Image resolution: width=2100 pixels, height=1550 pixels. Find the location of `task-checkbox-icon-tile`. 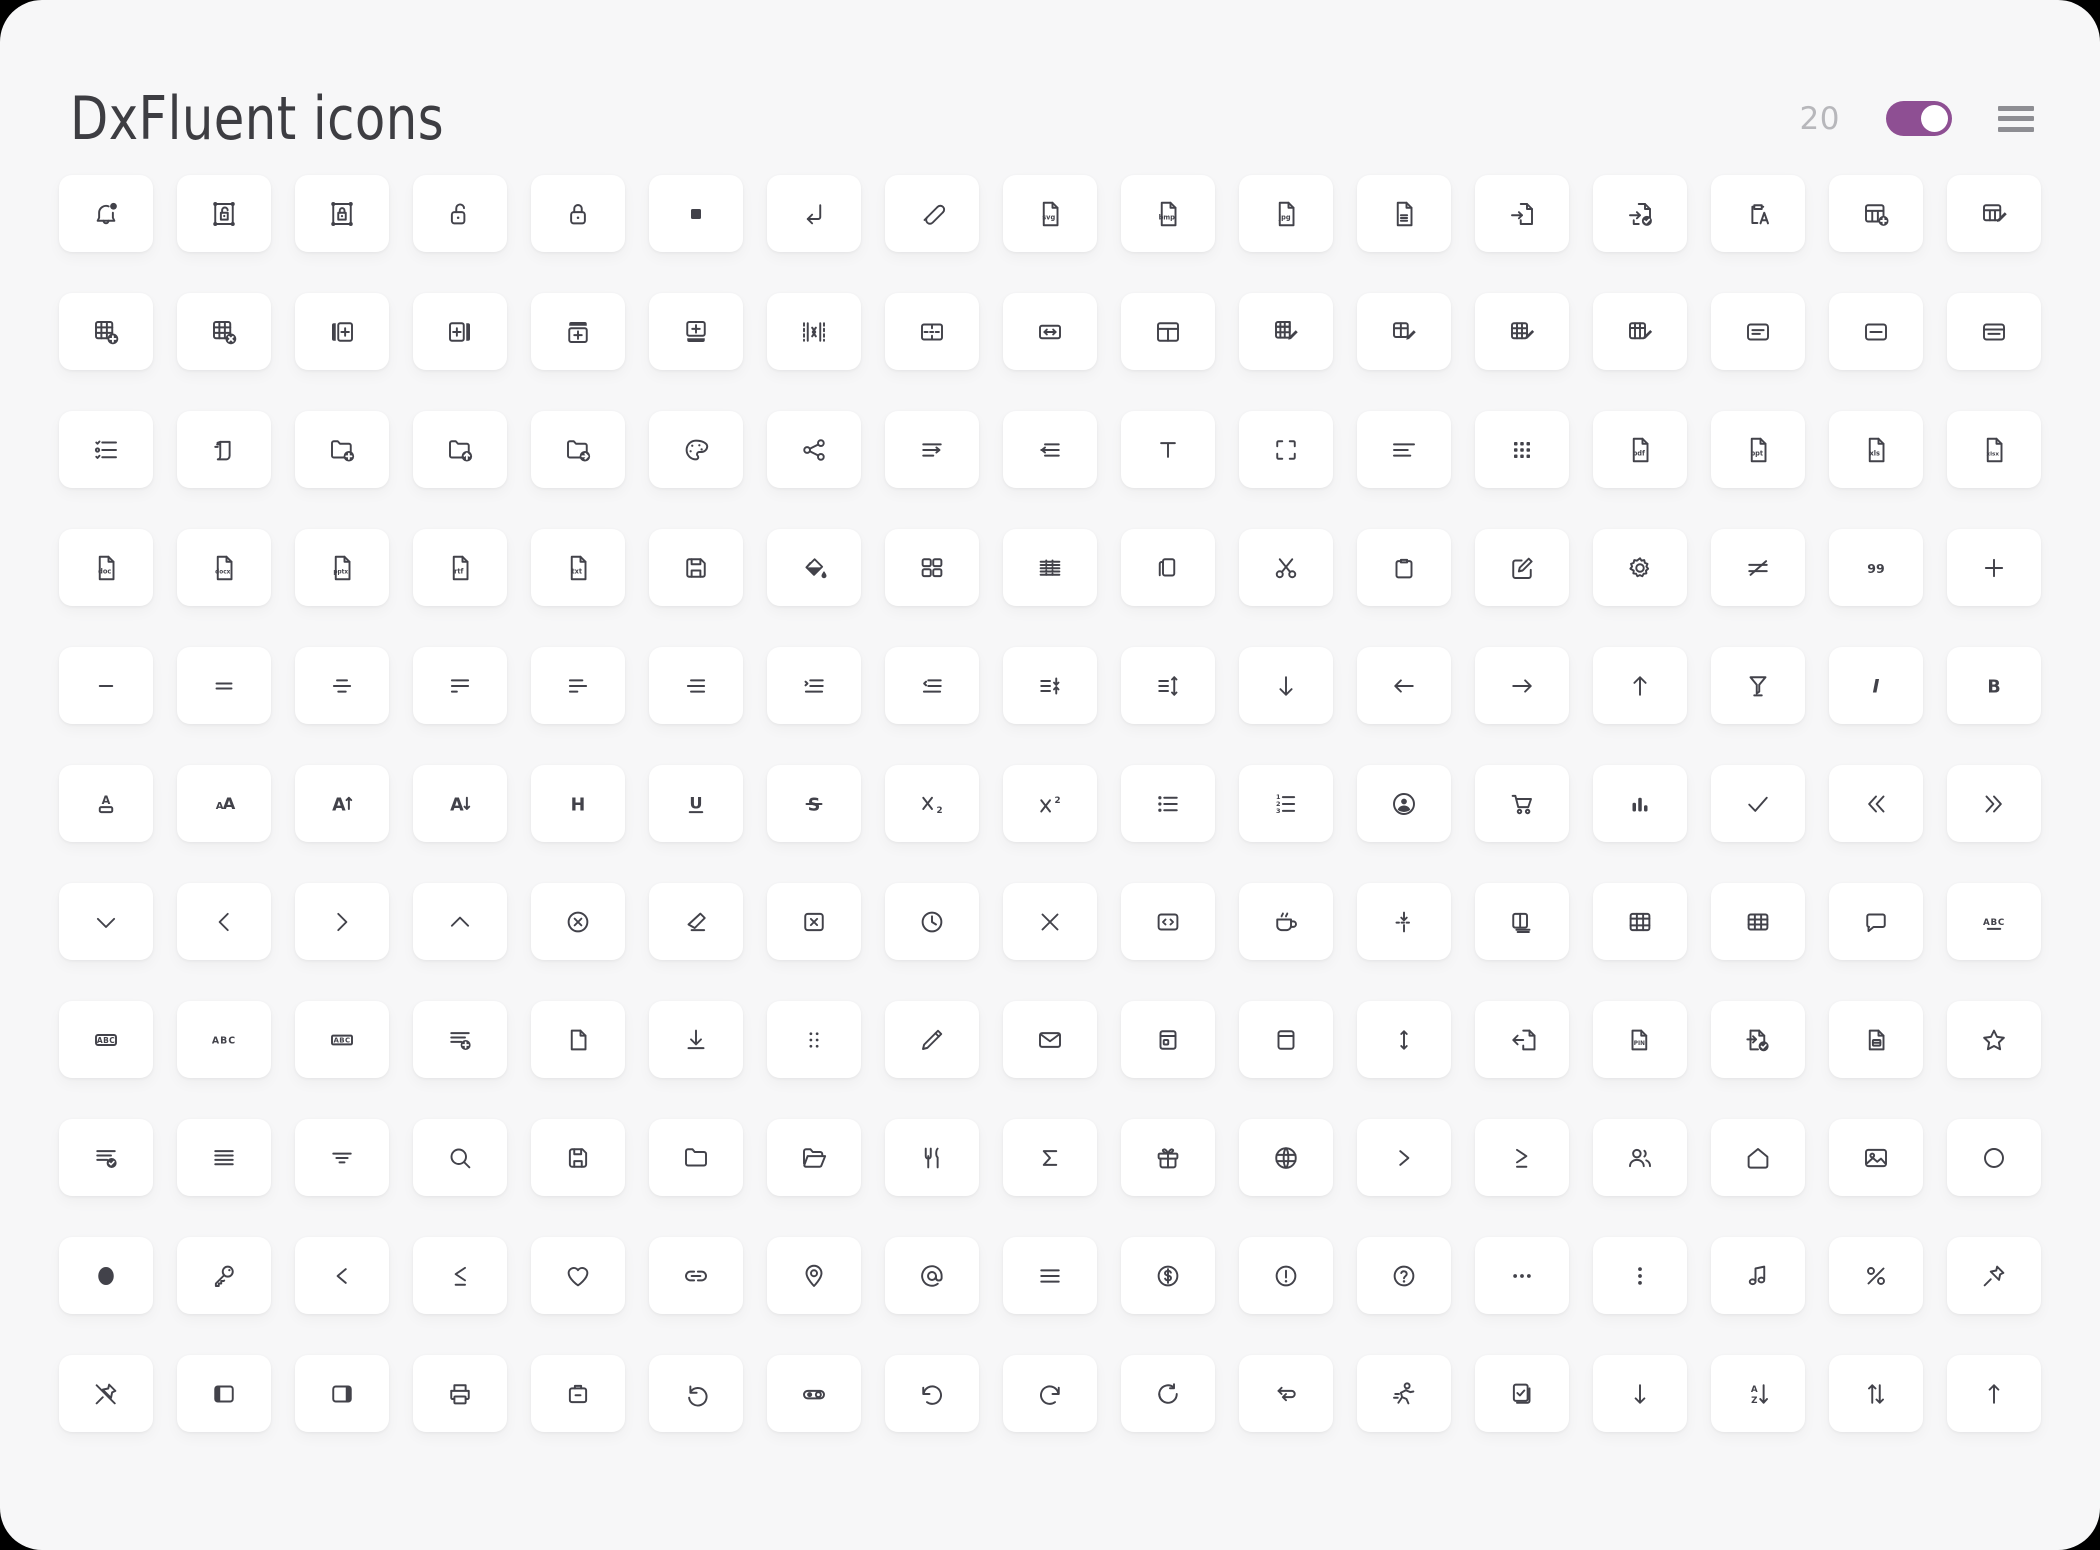

task-checkbox-icon-tile is located at coordinates (1522, 1393).